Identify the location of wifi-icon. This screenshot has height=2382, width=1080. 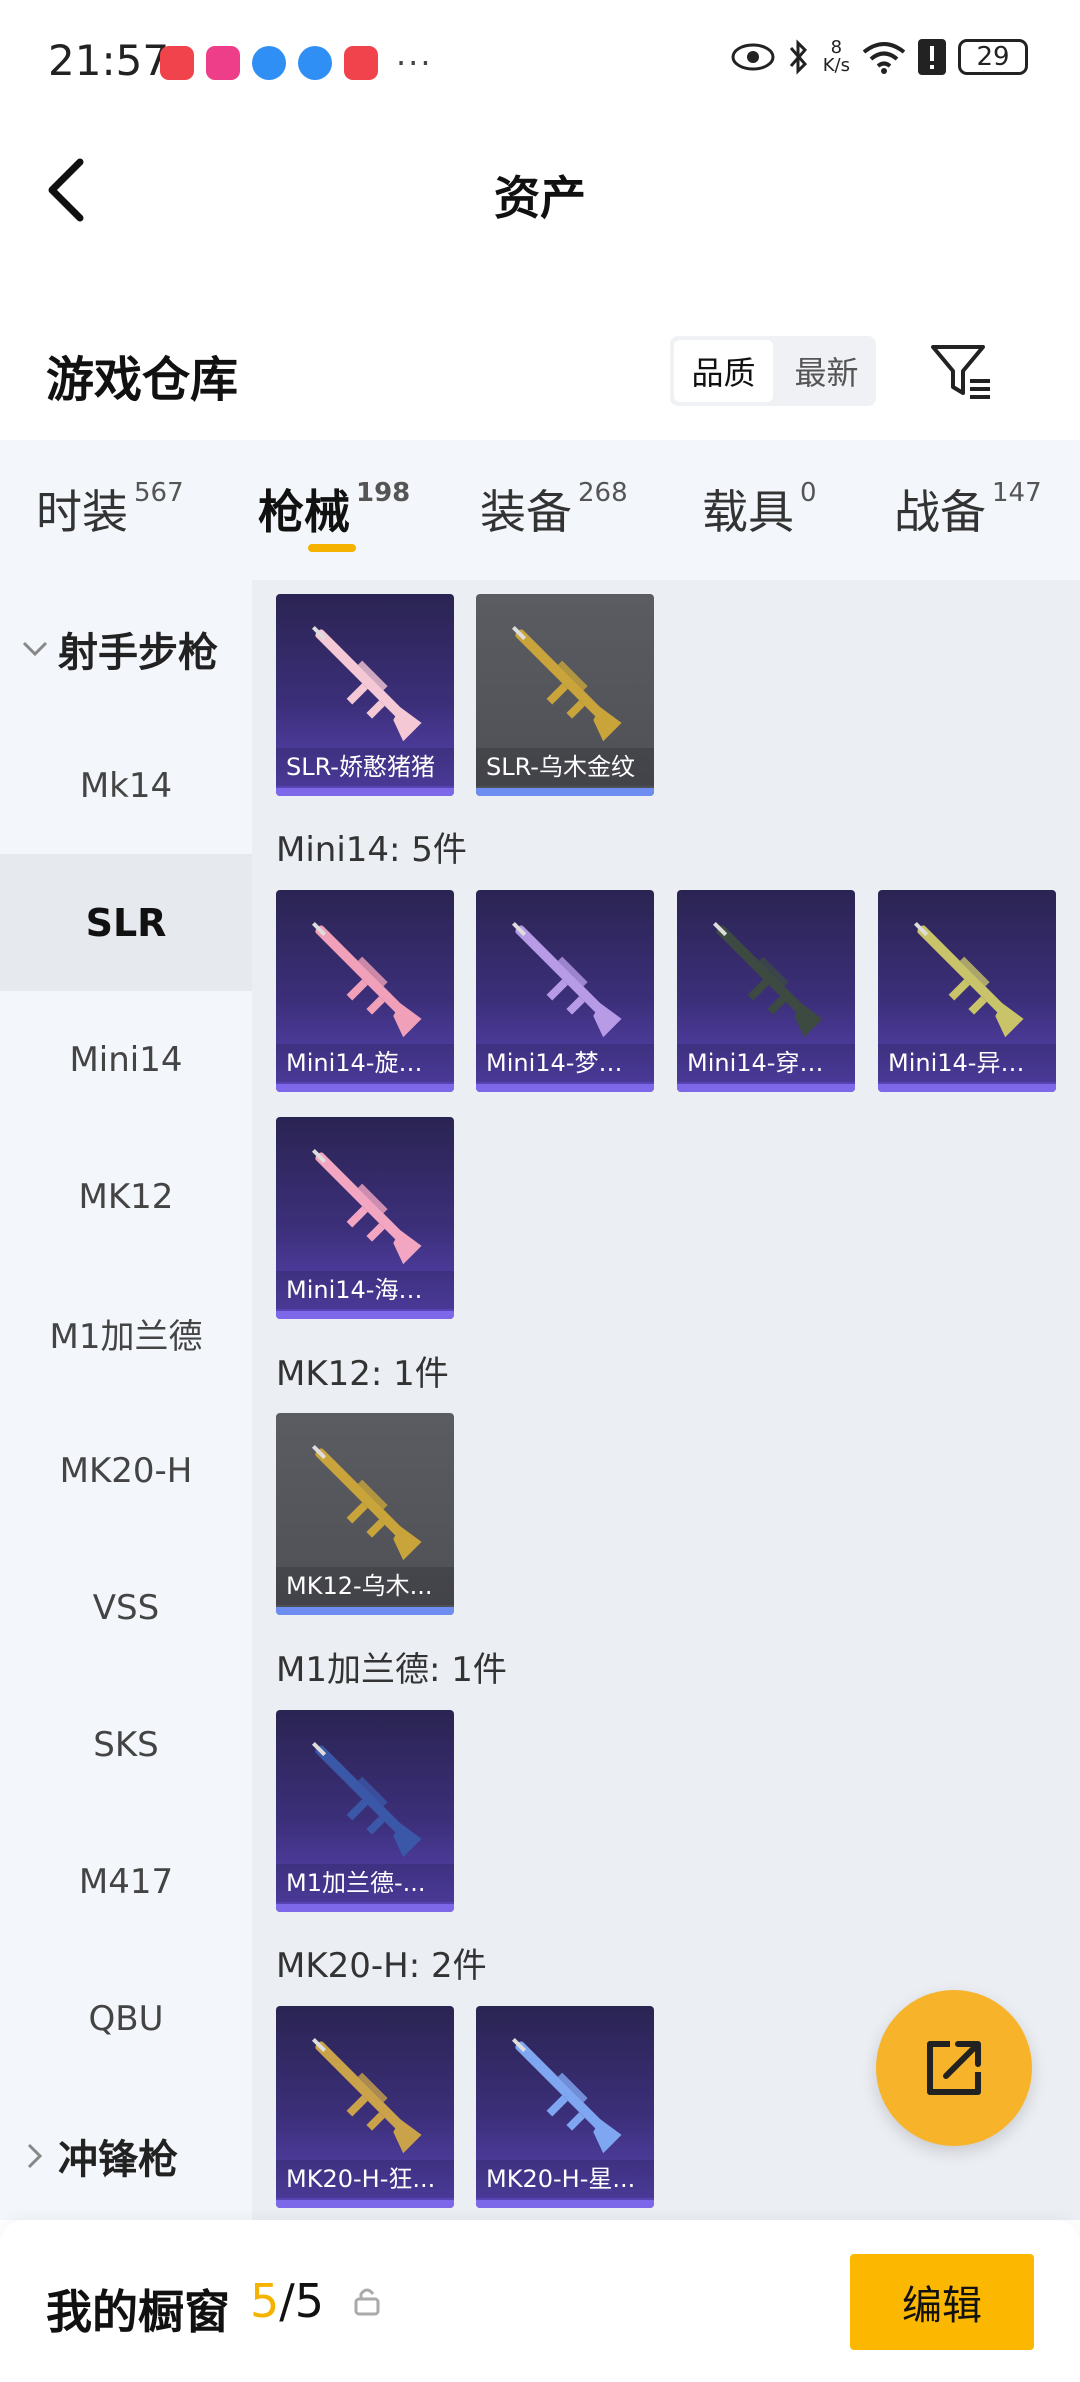
(884, 58).